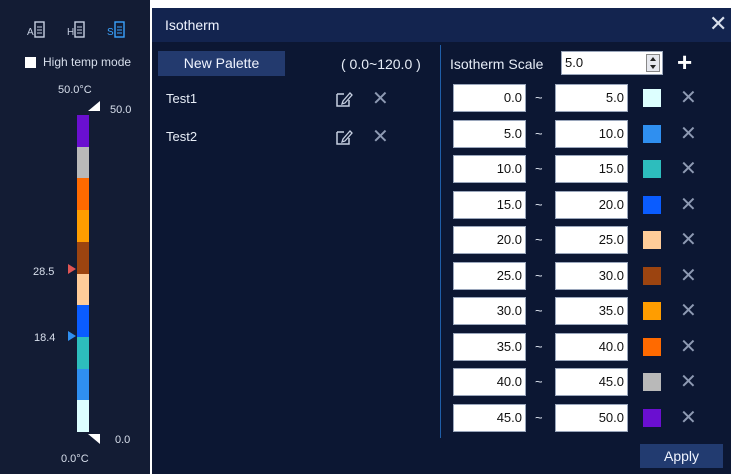 The width and height of the screenshot is (731, 474). What do you see at coordinates (30, 32) in the screenshot?
I see `svg-text: A` at bounding box center [30, 32].